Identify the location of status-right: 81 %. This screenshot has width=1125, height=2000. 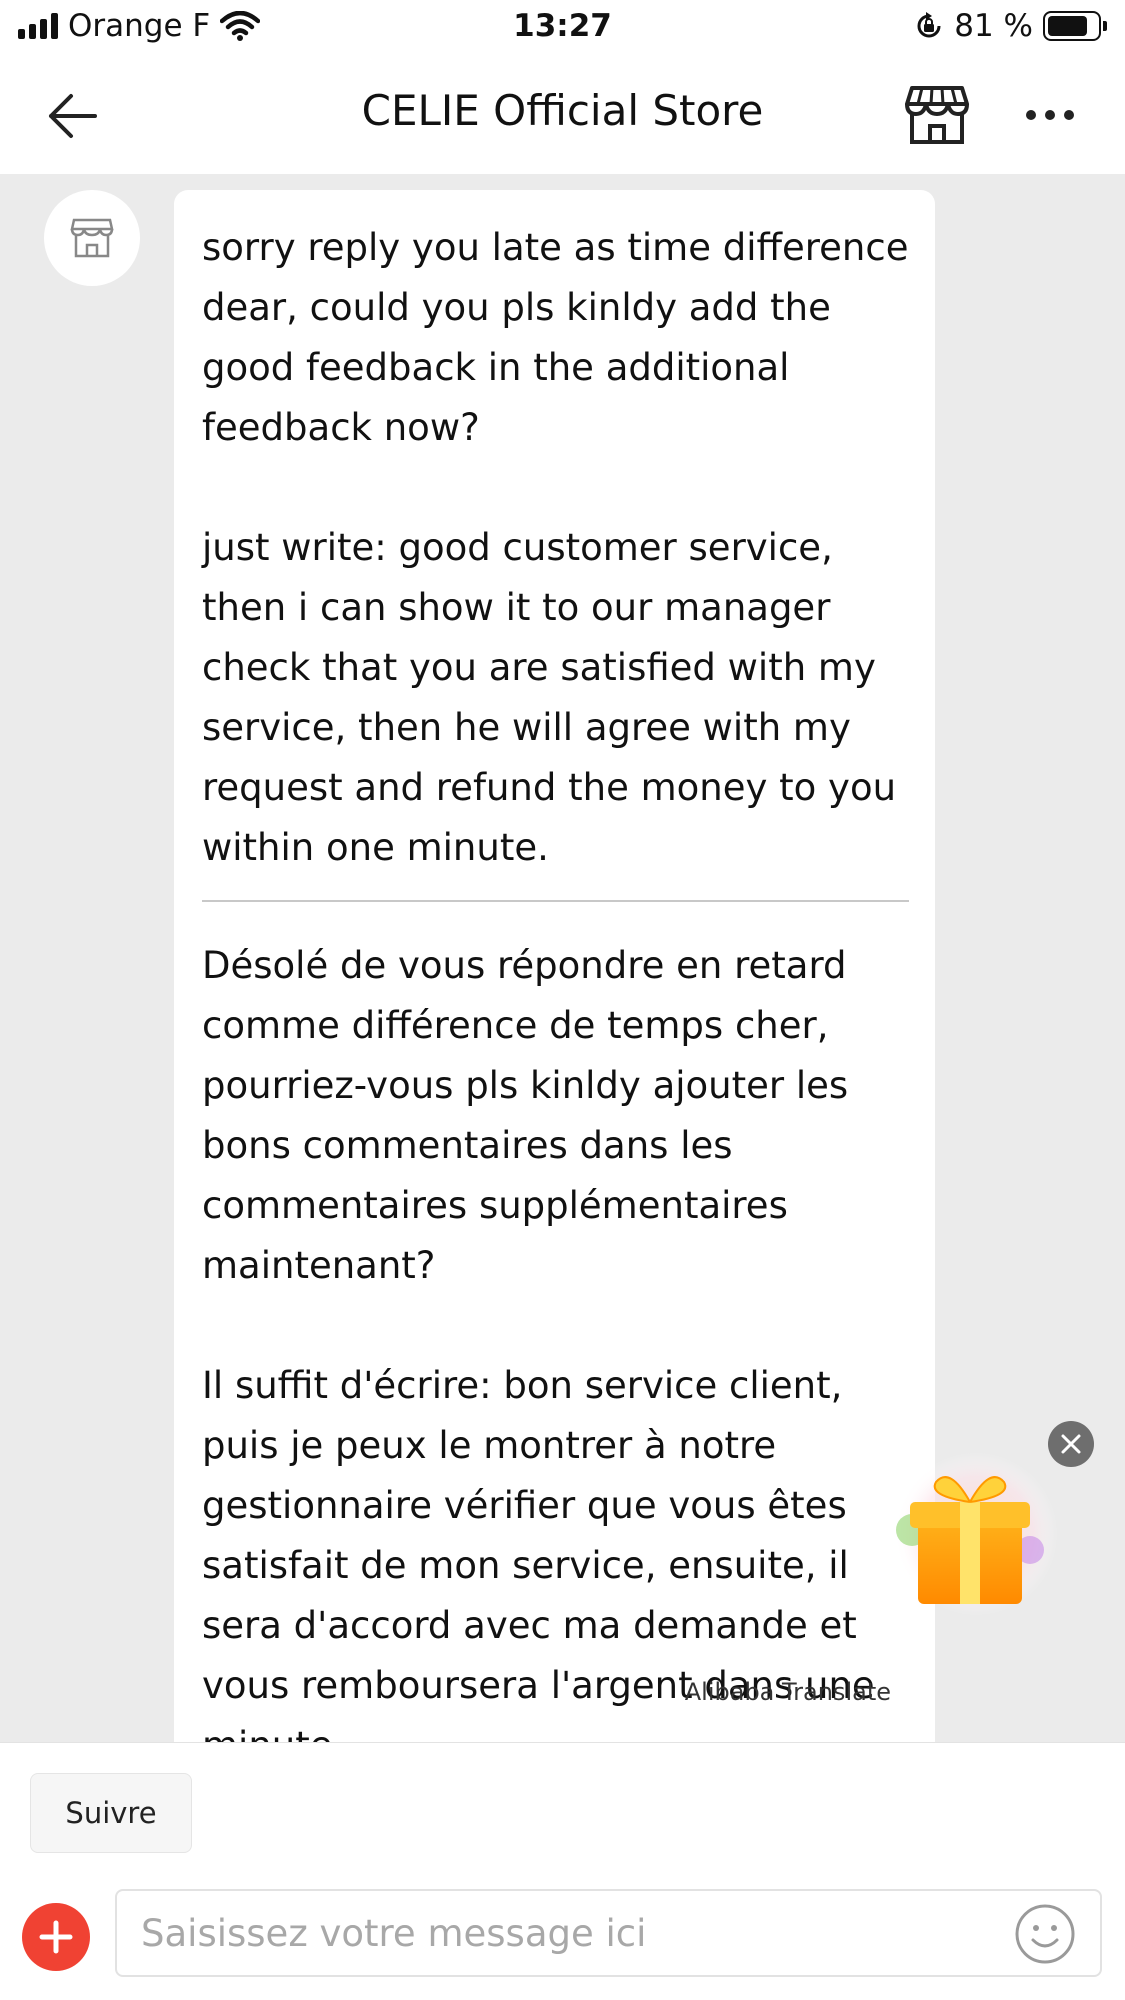
(1010, 26).